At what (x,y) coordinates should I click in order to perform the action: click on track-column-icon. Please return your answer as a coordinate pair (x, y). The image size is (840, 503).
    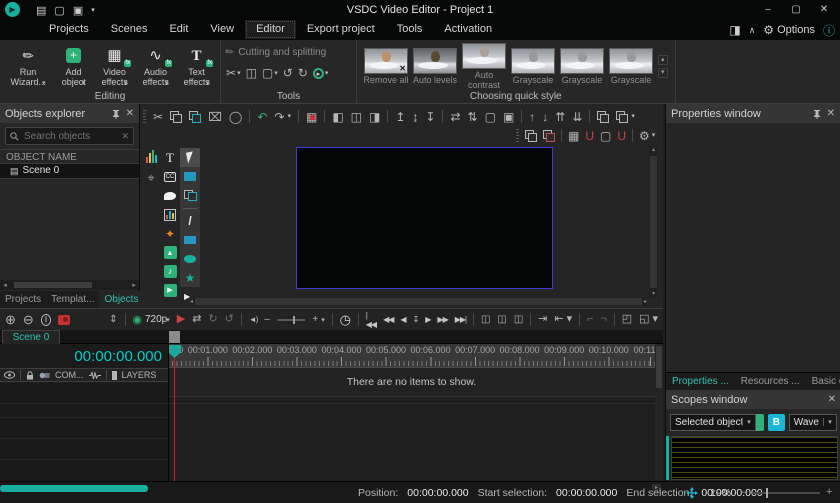
    Looking at the image, I should click on (114, 375).